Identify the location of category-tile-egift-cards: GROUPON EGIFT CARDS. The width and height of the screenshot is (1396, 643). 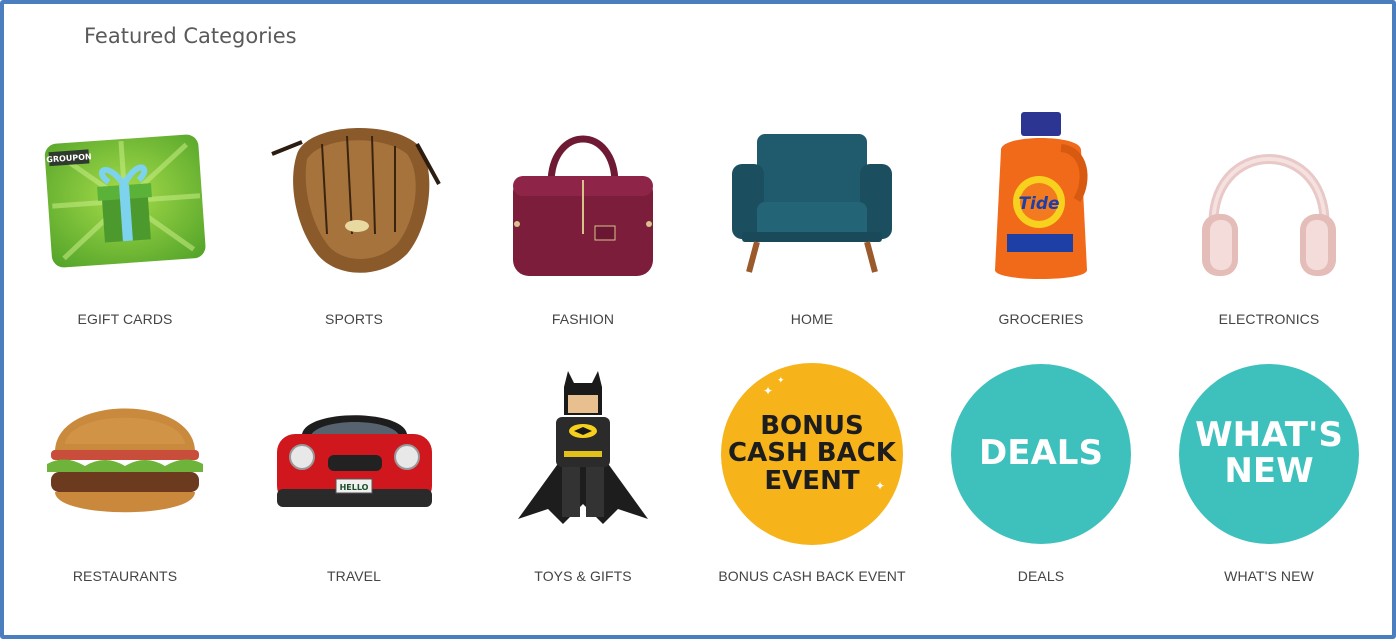
(125, 224).